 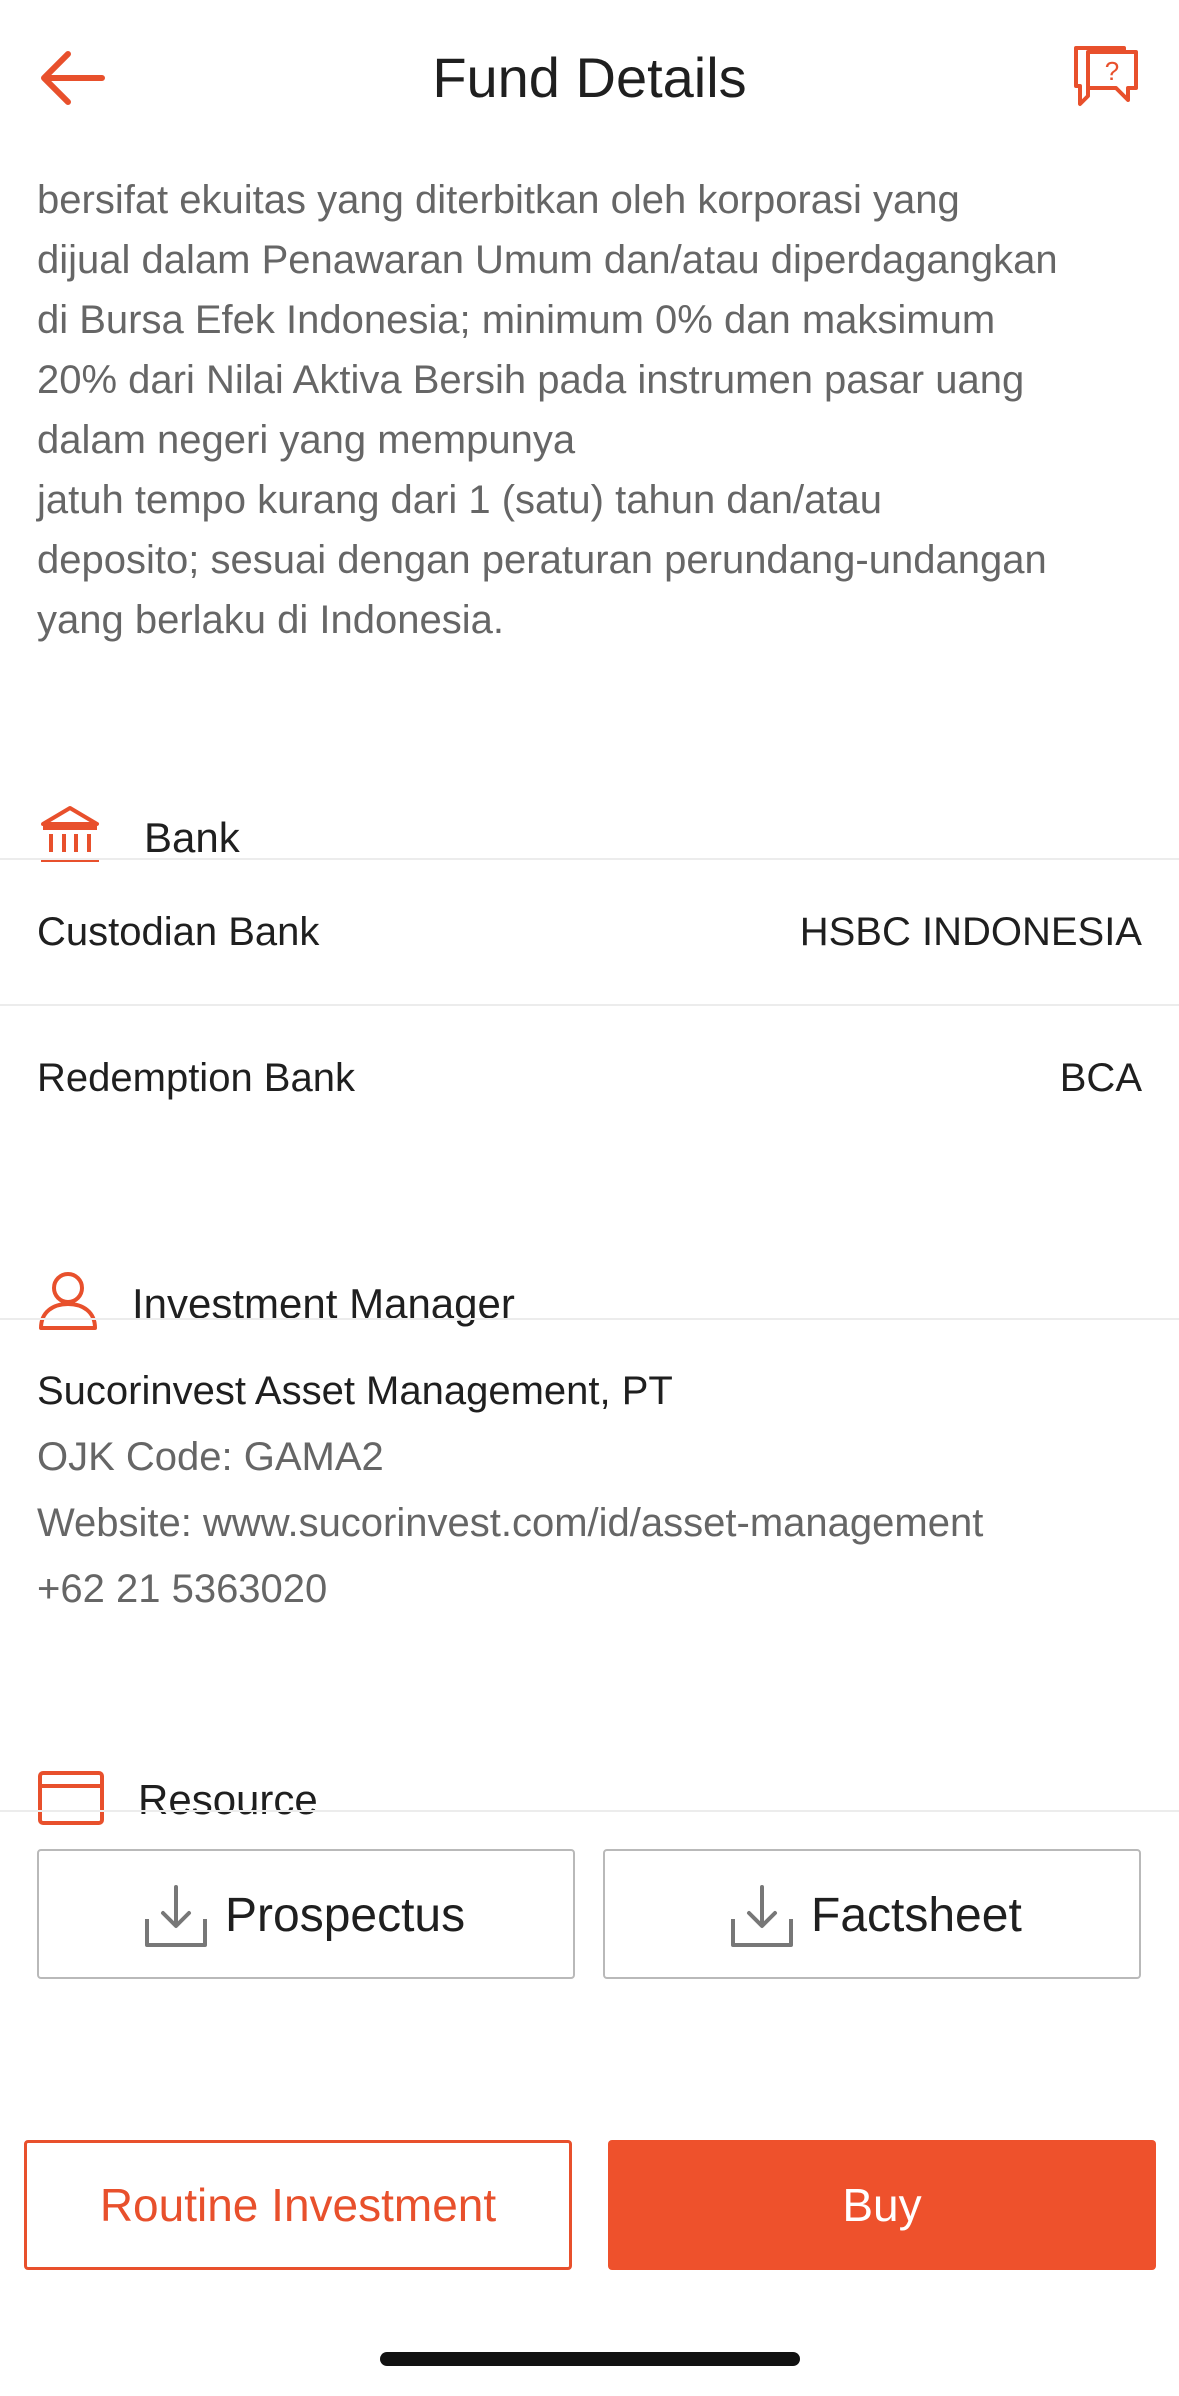 What do you see at coordinates (589, 1301) in the screenshot?
I see `investment-manager-section-header: Investment Manager` at bounding box center [589, 1301].